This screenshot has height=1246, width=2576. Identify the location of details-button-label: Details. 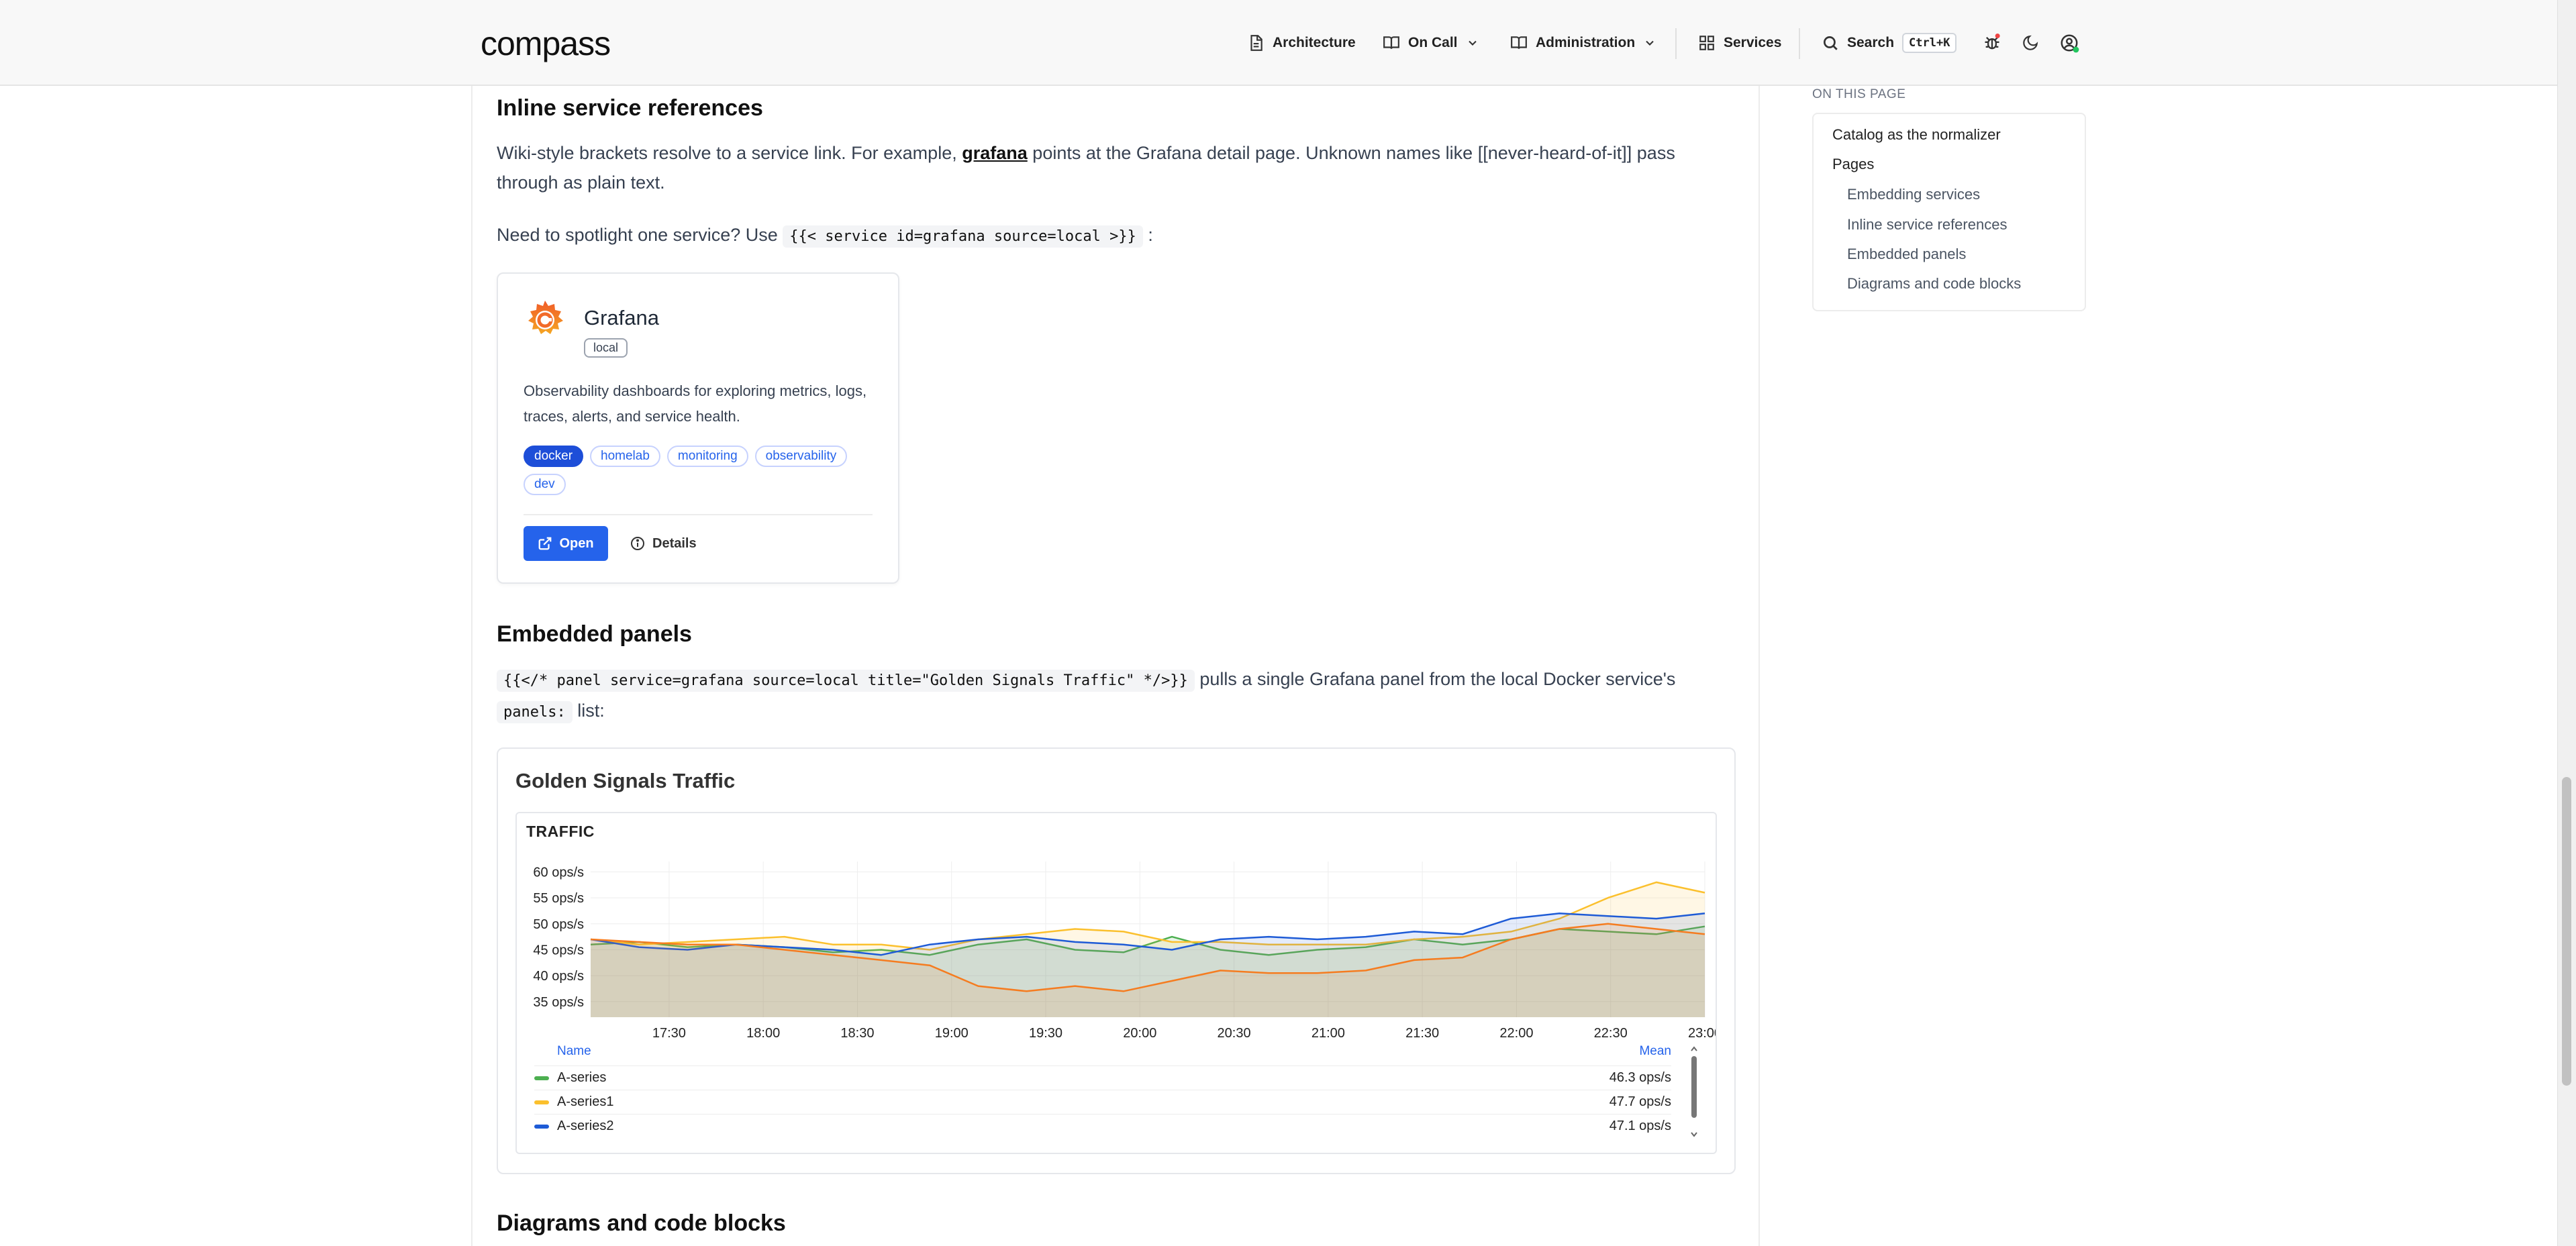
(674, 543).